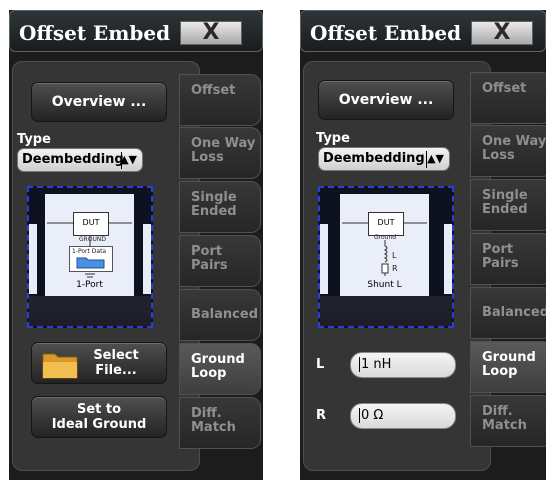  What do you see at coordinates (385, 237) in the screenshot?
I see `ground-text: Ground` at bounding box center [385, 237].